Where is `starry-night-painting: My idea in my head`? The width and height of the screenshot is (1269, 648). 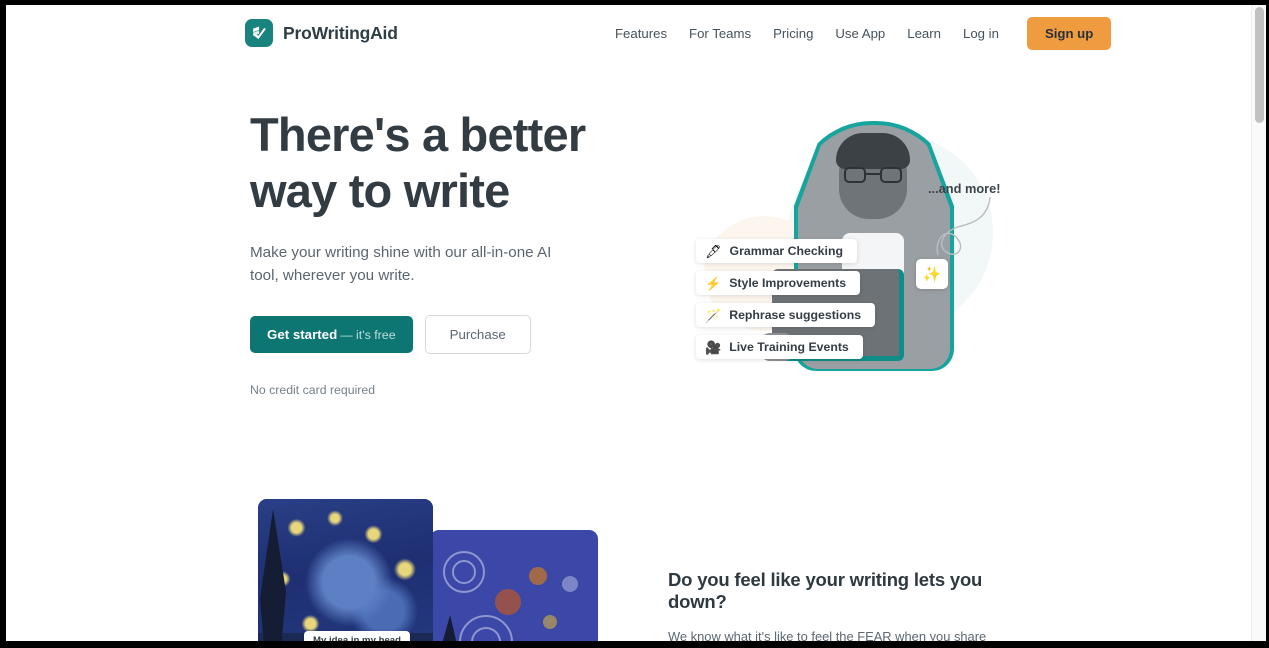 starry-night-painting: My idea in my head is located at coordinates (345, 570).